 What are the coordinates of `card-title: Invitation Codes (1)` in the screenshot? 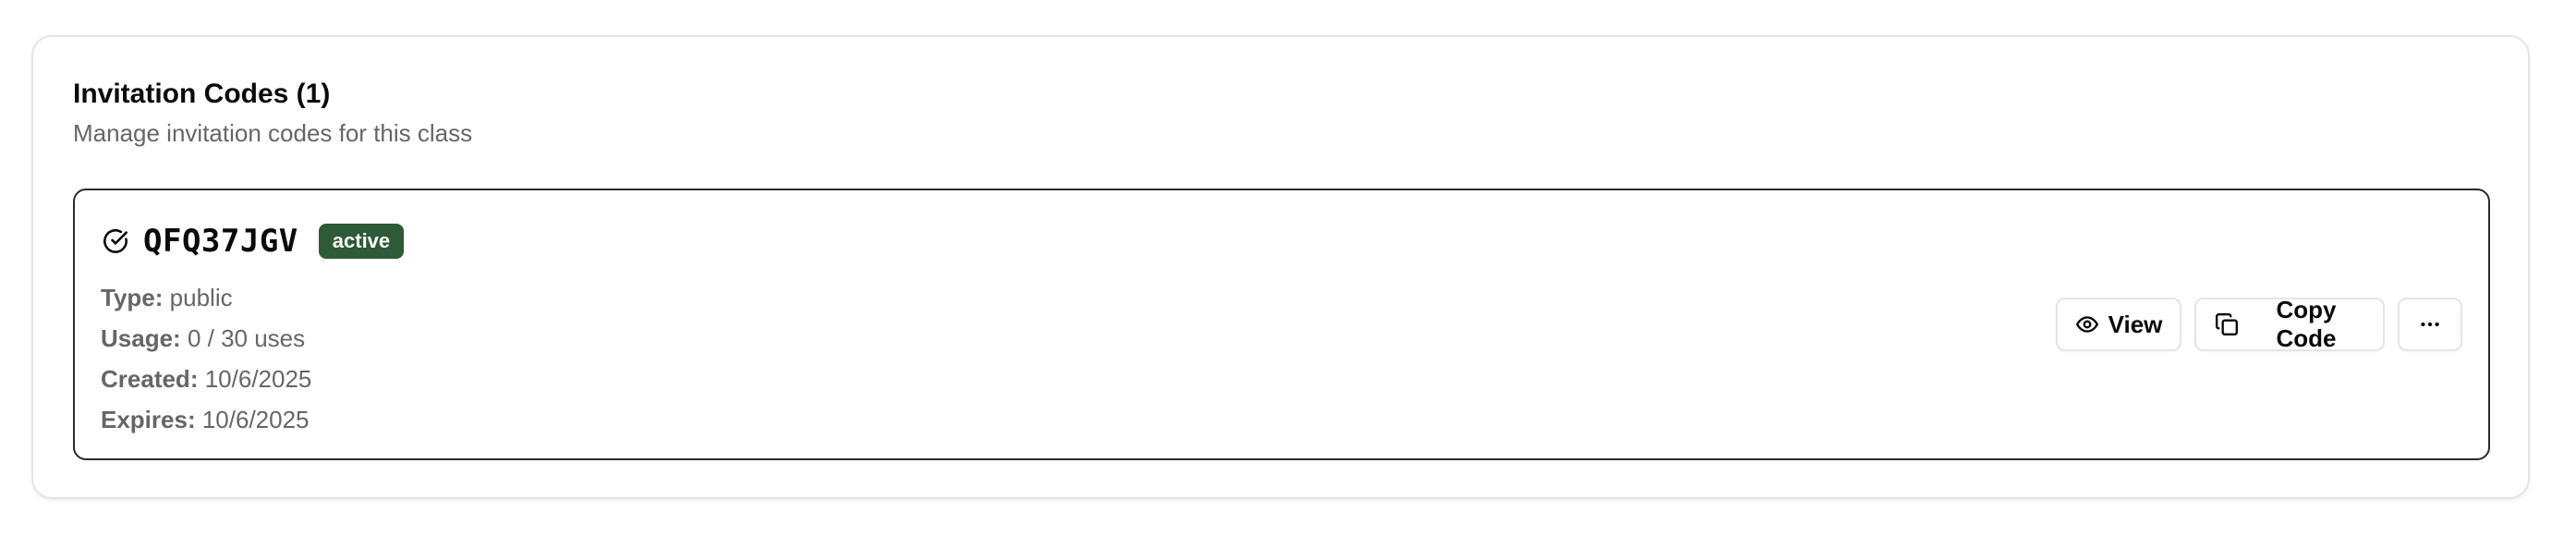 It's located at (202, 94).